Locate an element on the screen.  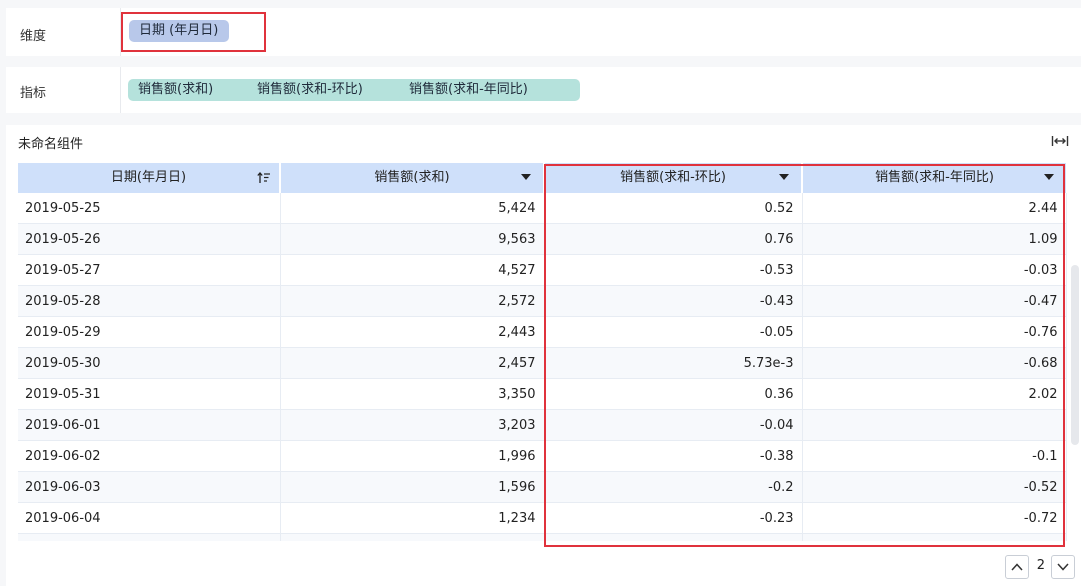
cell-sales-mom: -0.38 is located at coordinates (673, 456).